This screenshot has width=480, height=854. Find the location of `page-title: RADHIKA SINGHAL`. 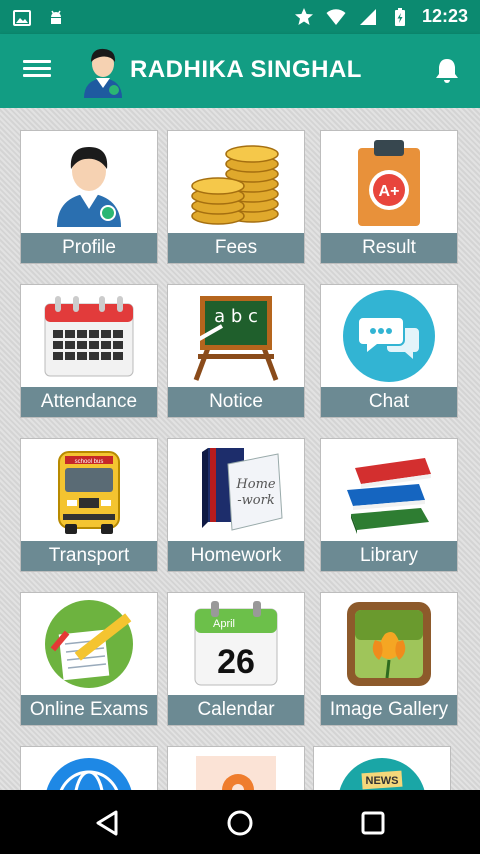

page-title: RADHIKA SINGHAL is located at coordinates (246, 69).